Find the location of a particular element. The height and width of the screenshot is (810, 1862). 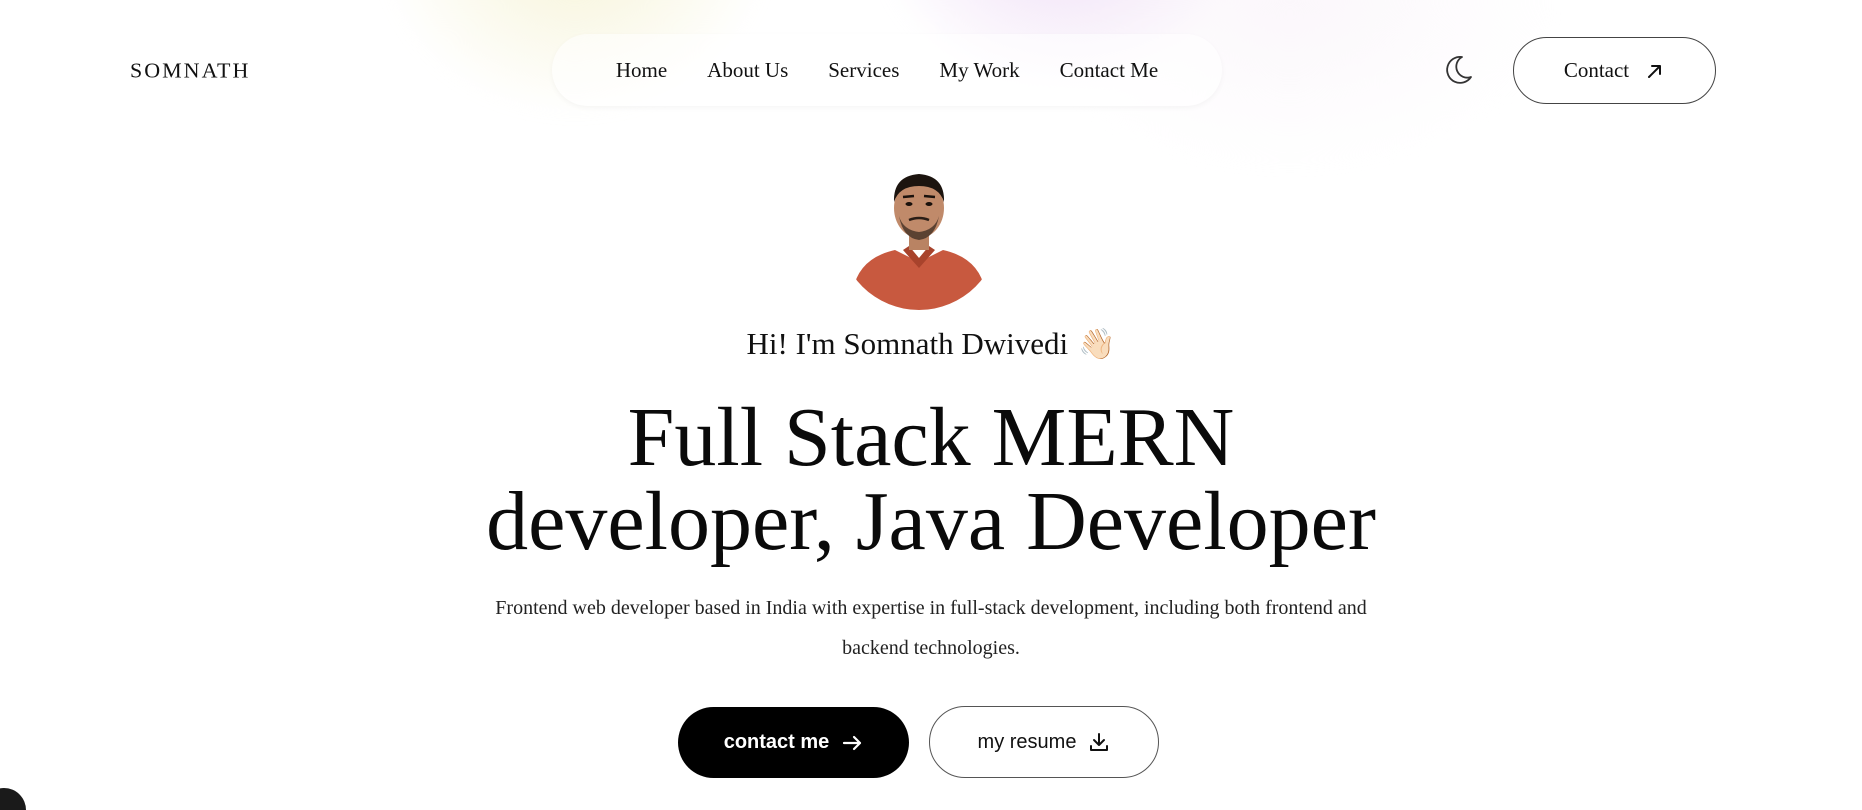

header-contact-button: Contact is located at coordinates (1614, 70).